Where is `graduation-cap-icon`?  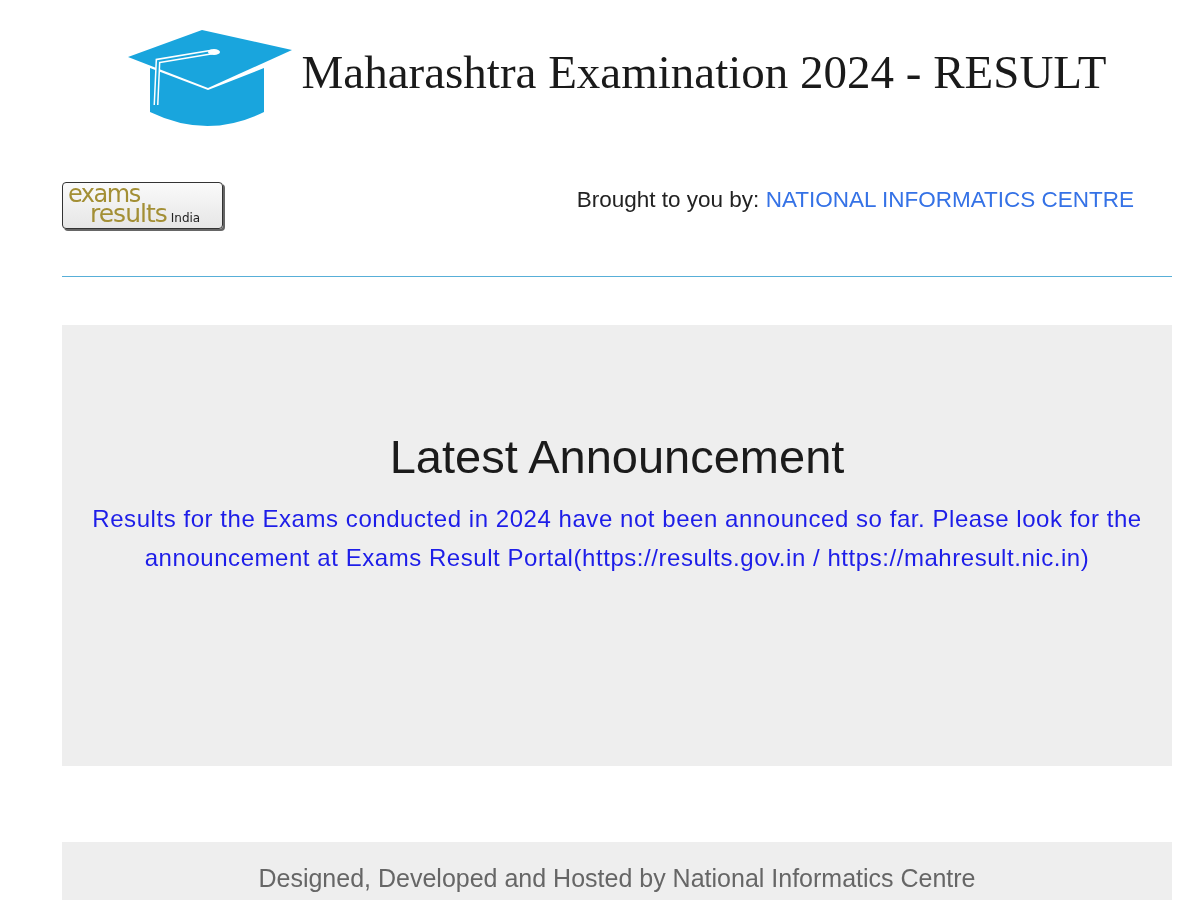
graduation-cap-icon is located at coordinates (209, 77).